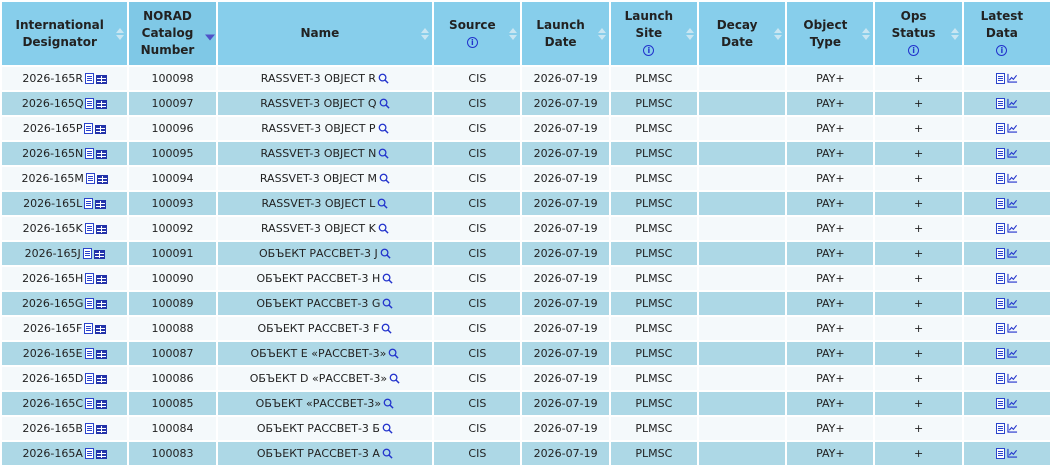 The height and width of the screenshot is (467, 1056). Describe the element at coordinates (742, 33) in the screenshot. I see `header-decay-date: Decay Date` at that location.